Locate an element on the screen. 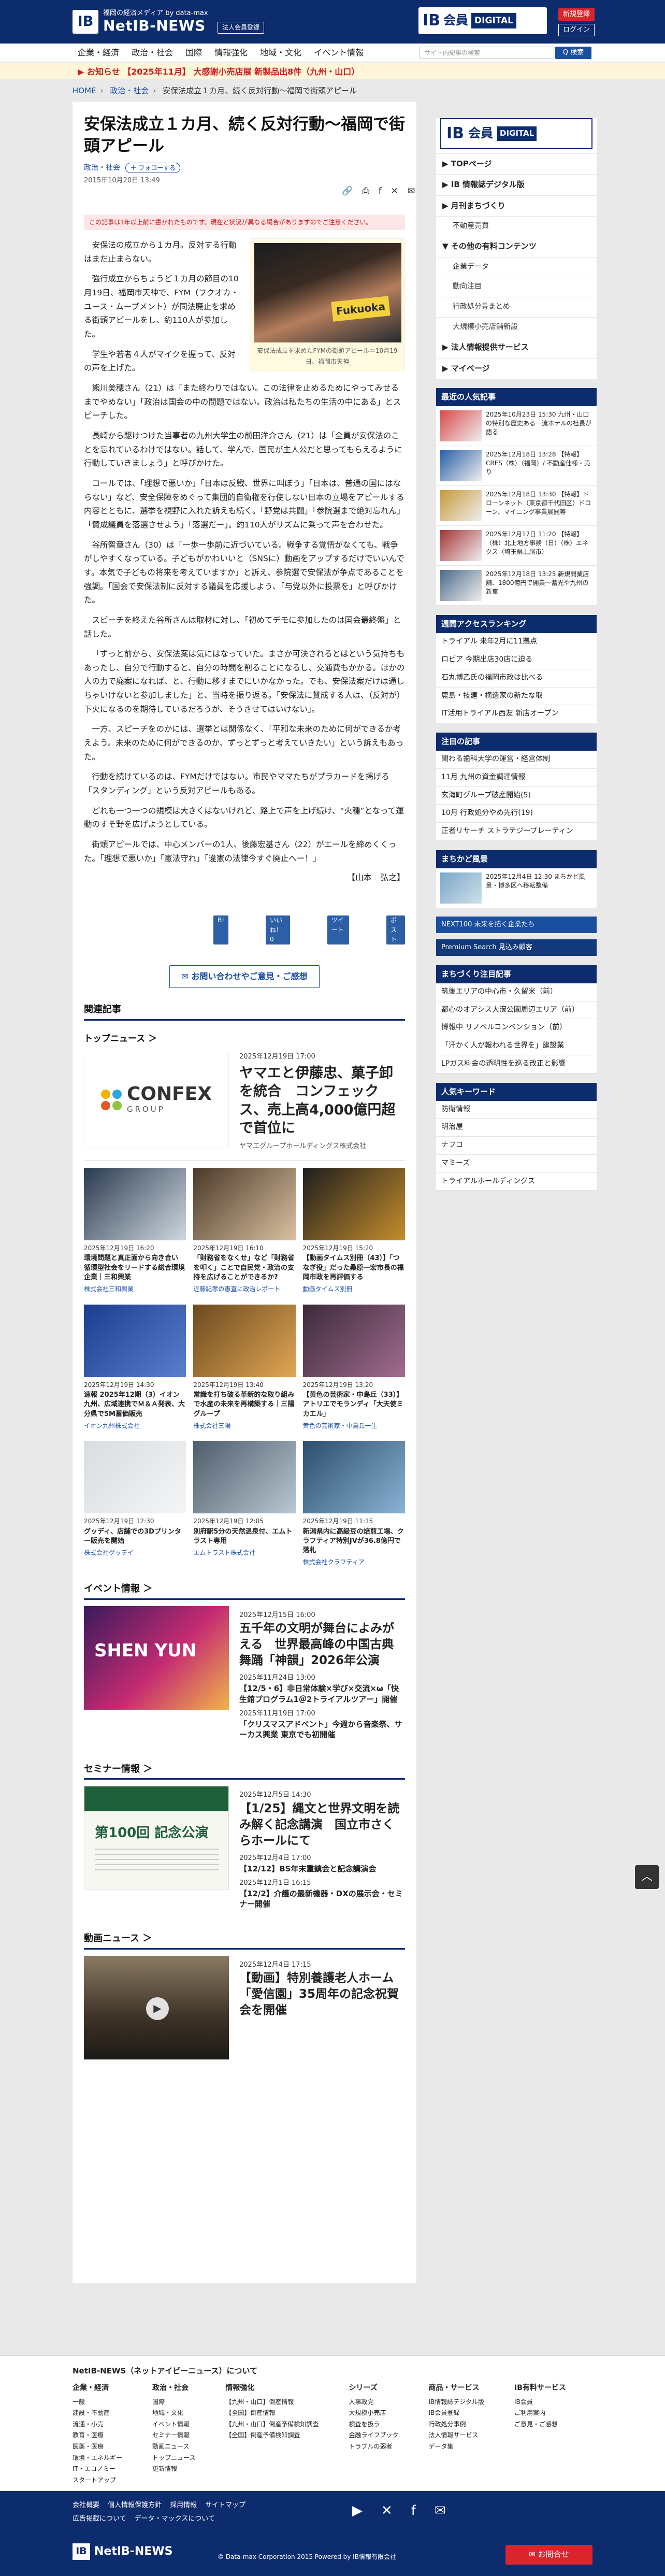 This screenshot has height=2576, width=665. footer-column-heading: シリーズ is located at coordinates (373, 2388).